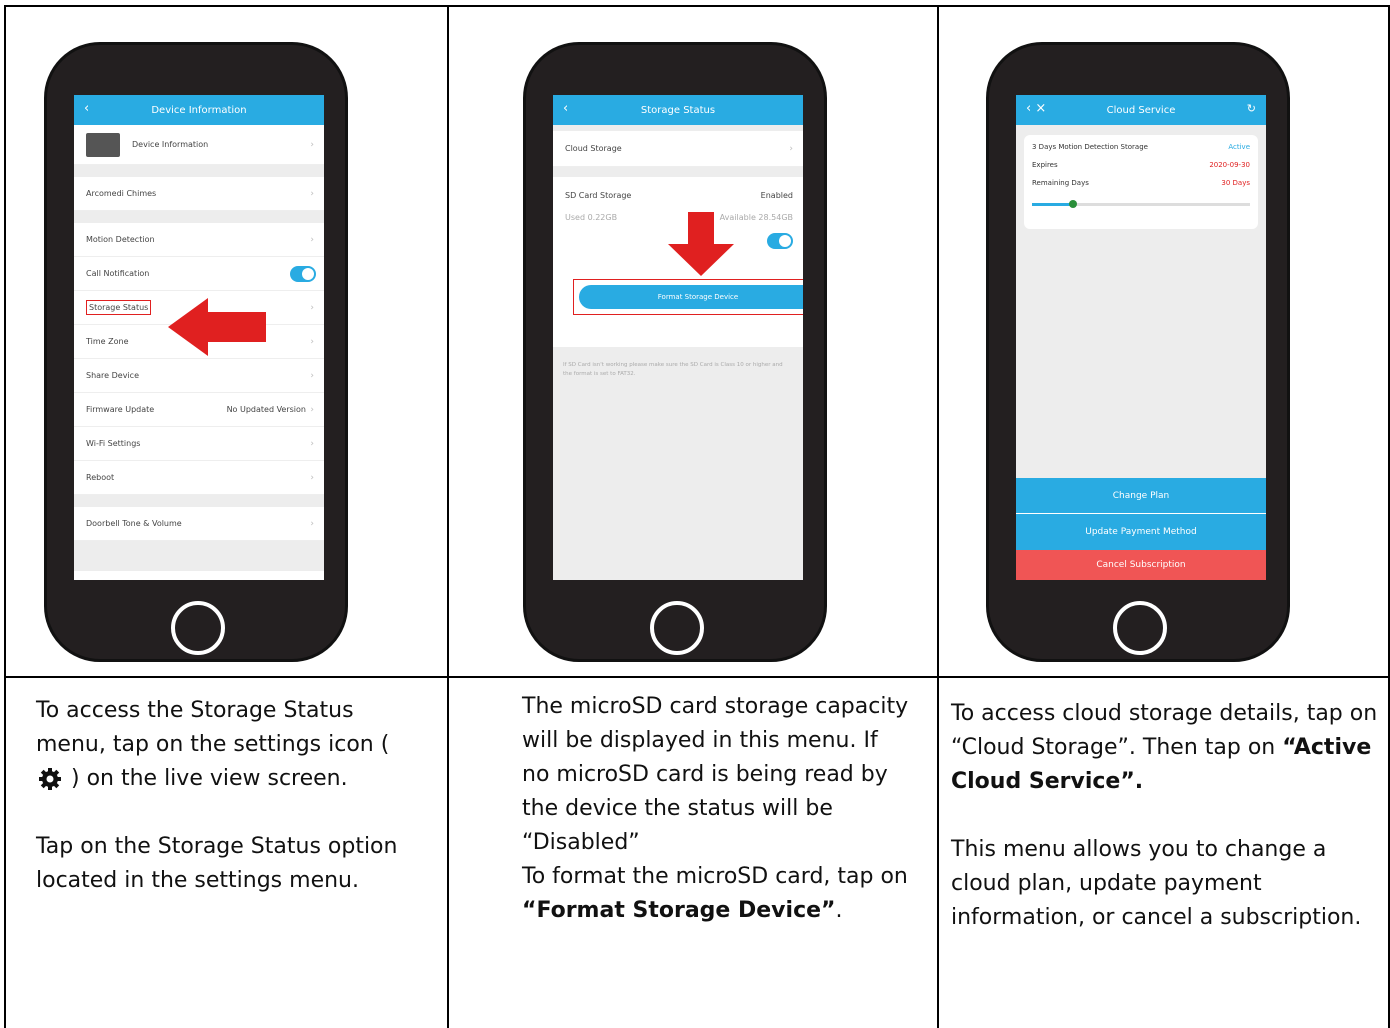  I want to click on caption-text: ., so click(839, 910).